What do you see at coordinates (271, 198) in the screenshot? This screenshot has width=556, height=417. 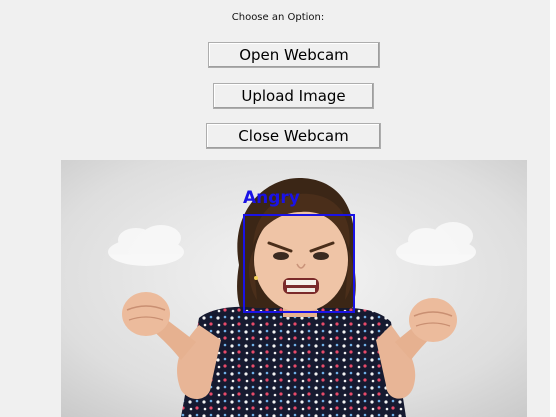 I see `emotion-label: Angry` at bounding box center [271, 198].